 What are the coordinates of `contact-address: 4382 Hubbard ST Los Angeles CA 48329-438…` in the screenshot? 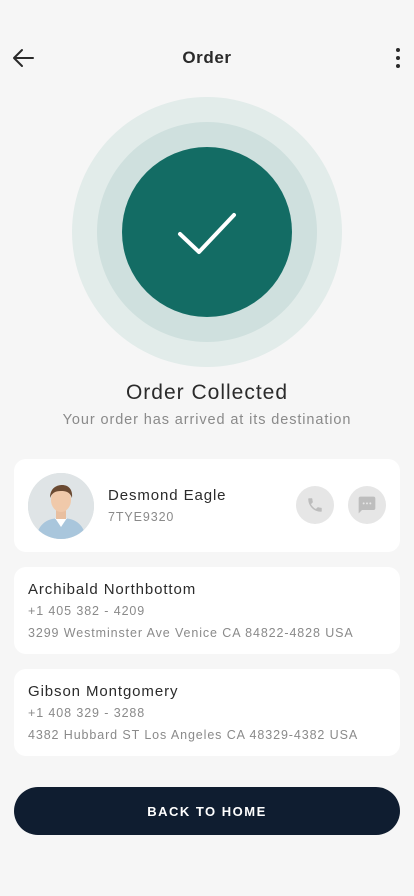 It's located at (193, 735).